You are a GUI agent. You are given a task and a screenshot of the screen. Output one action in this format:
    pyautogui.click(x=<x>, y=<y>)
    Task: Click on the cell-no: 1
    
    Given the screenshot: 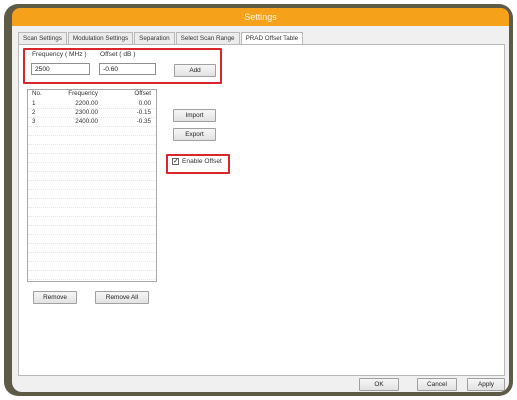 What is the action you would take?
    pyautogui.click(x=34, y=103)
    